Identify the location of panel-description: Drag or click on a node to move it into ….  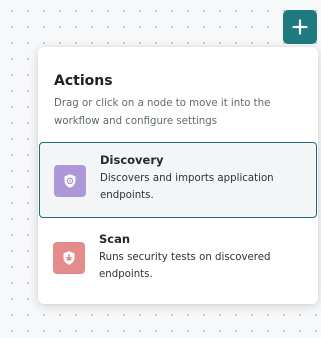
(162, 112).